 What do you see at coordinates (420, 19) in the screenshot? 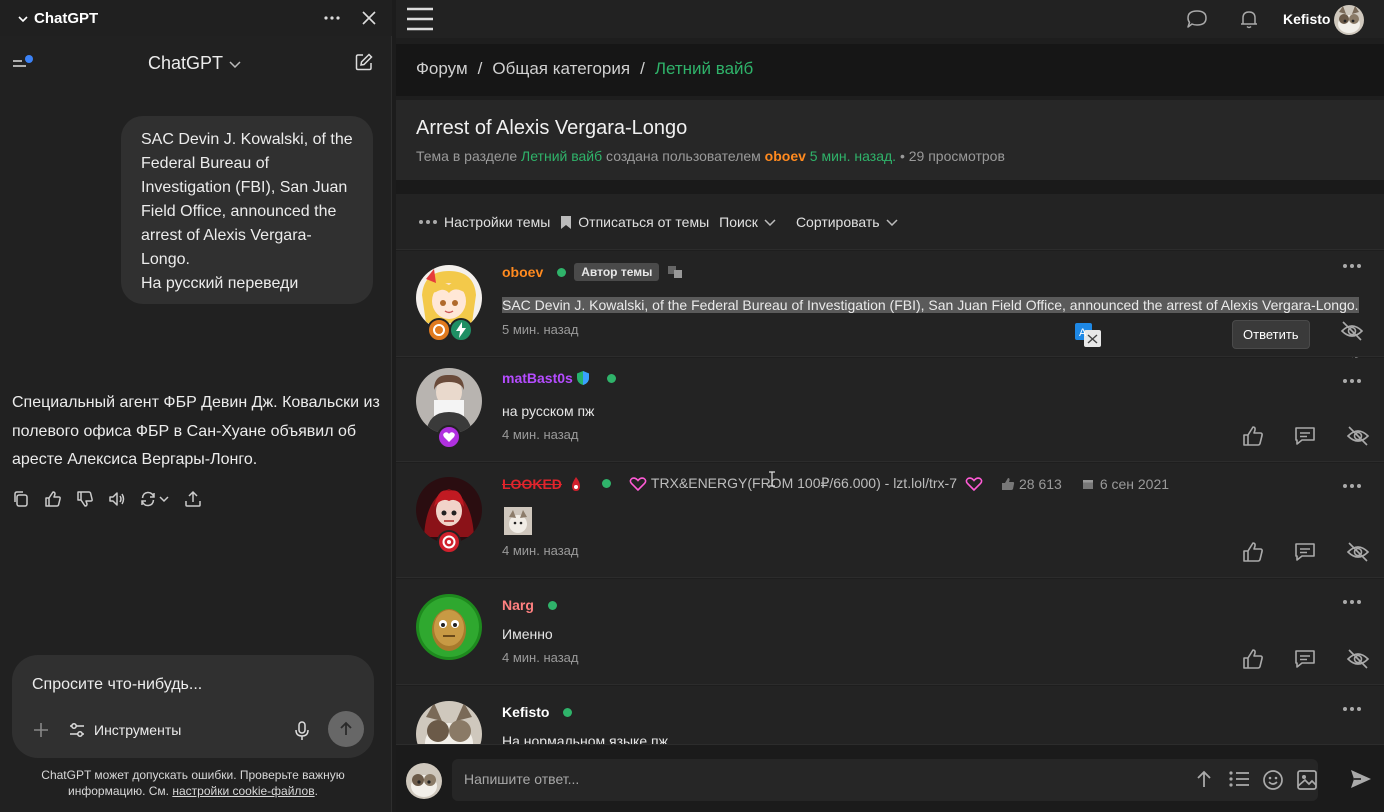
I see `hamburger-menu-icon` at bounding box center [420, 19].